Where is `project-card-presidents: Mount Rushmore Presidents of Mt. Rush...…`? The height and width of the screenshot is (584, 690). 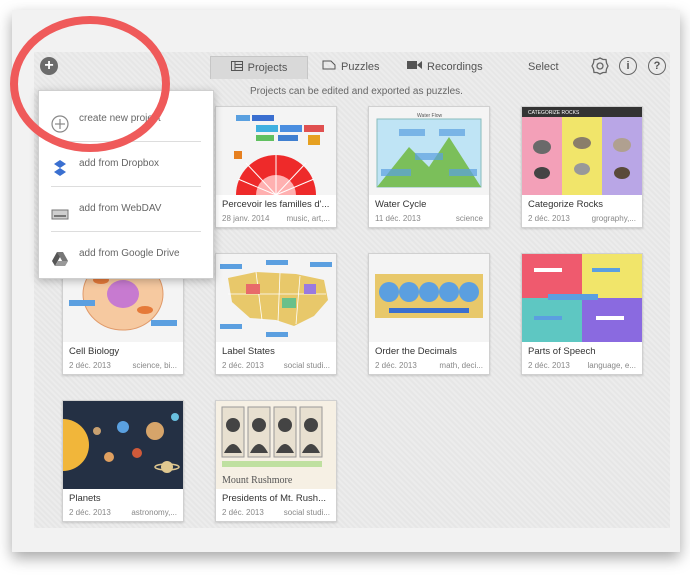 project-card-presidents: Mount Rushmore Presidents of Mt. Rush...… is located at coordinates (276, 461).